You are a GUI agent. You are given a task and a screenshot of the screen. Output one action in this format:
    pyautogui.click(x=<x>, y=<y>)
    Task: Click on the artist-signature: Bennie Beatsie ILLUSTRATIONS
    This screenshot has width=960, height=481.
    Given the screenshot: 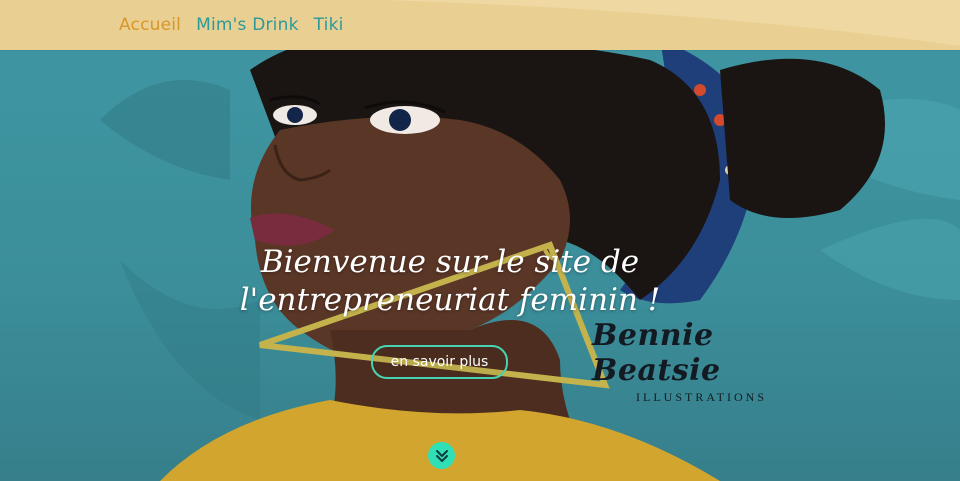 What is the action you would take?
    pyautogui.click(x=712, y=361)
    